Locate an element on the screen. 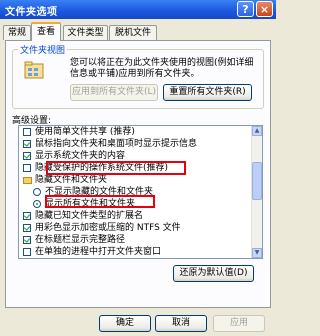 The height and width of the screenshot is (336, 320). restore-defaults-button: 还原为默认值(D) is located at coordinates (213, 273).